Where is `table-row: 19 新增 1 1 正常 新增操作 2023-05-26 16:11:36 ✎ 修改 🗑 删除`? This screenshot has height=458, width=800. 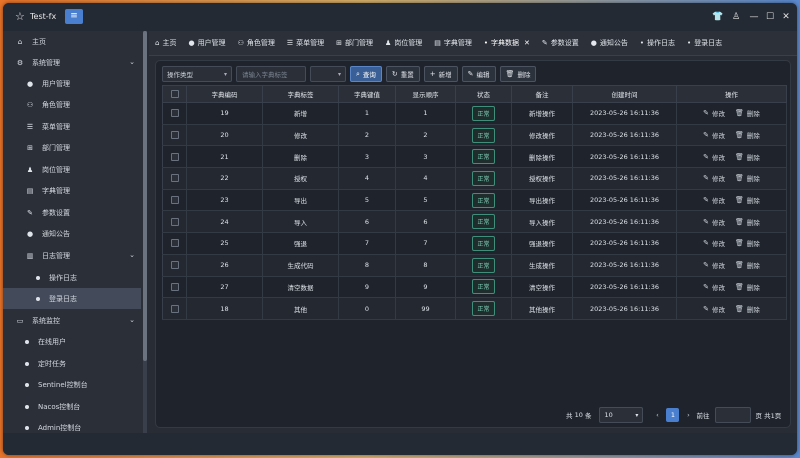
table-row: 19 新增 1 1 正常 新增操作 2023-05-26 16:11:36 ✎ 修改 🗑 删除 is located at coordinates (474, 113).